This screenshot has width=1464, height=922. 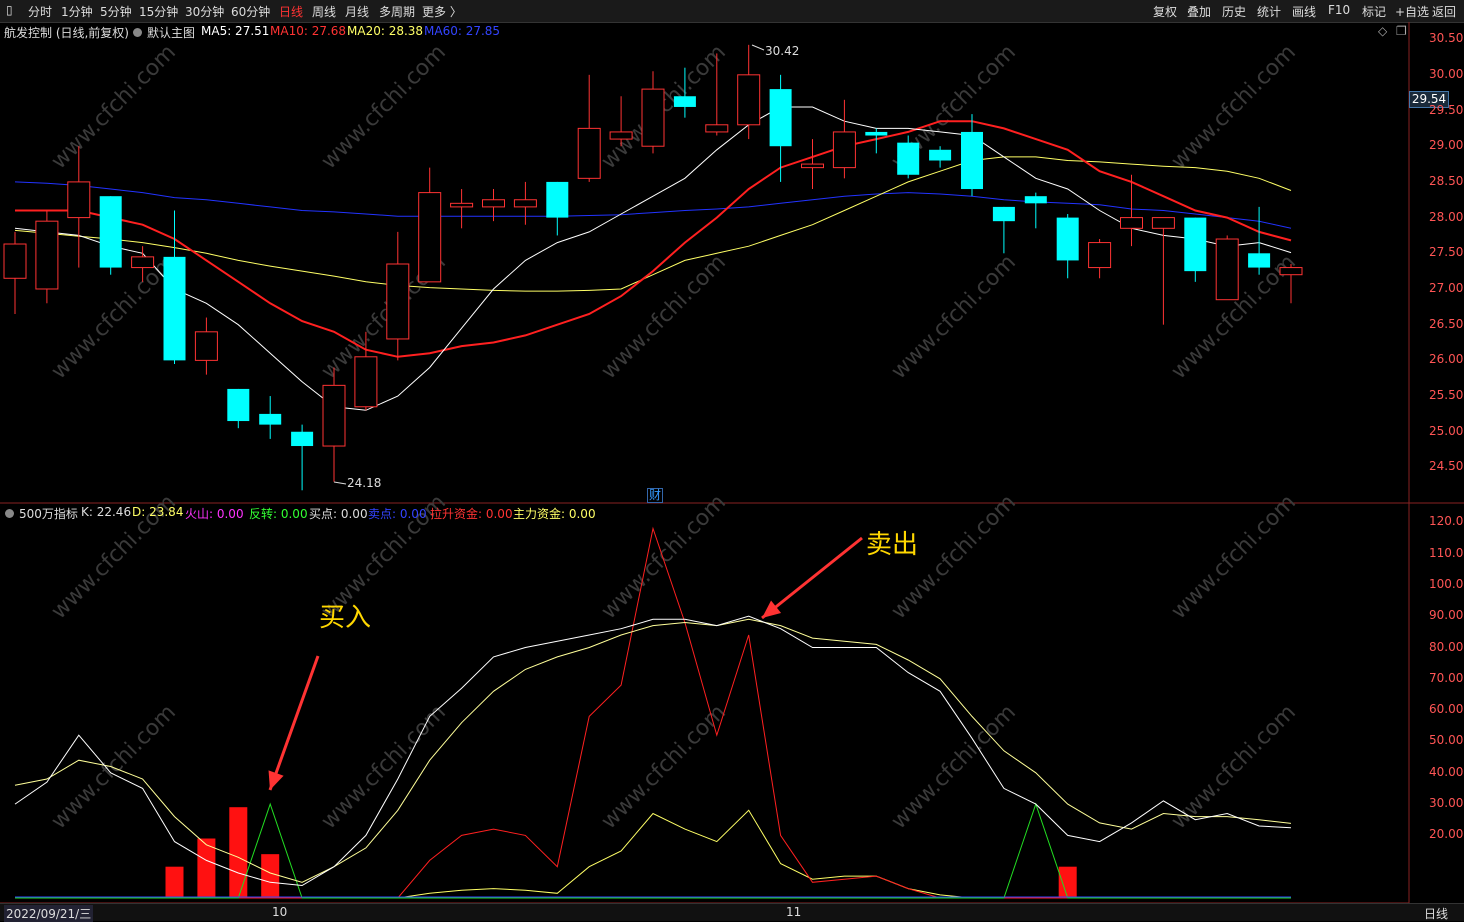 What do you see at coordinates (1446, 677) in the screenshot?
I see `indicator-tick-label: 70.00` at bounding box center [1446, 677].